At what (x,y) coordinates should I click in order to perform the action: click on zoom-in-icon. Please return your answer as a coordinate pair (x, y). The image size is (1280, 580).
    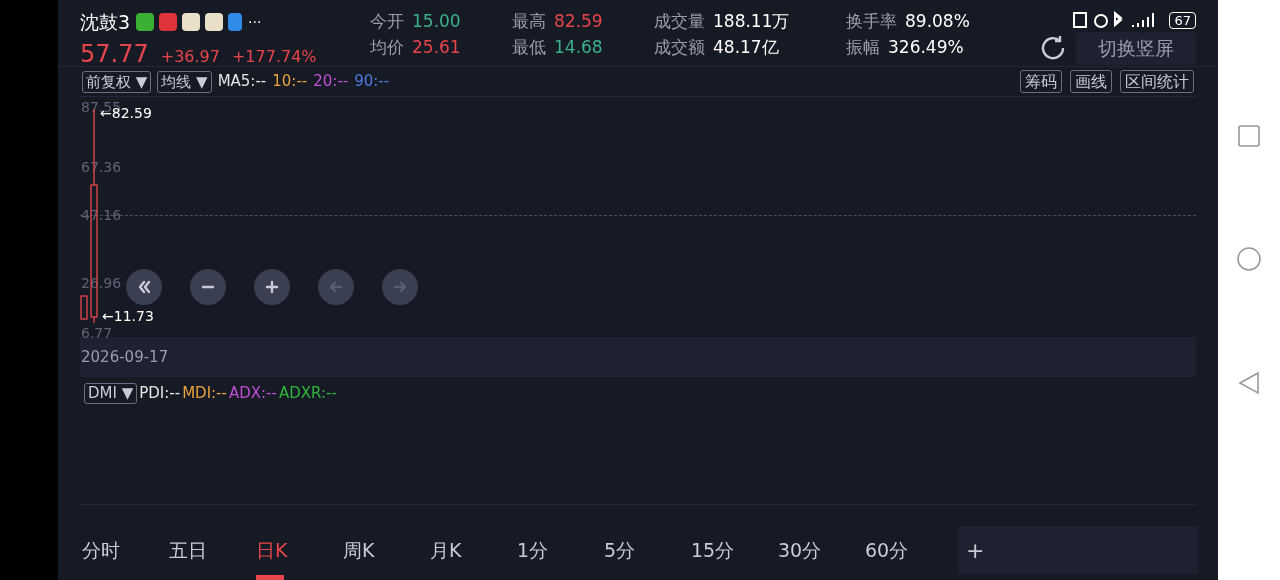
    Looking at the image, I should click on (272, 287).